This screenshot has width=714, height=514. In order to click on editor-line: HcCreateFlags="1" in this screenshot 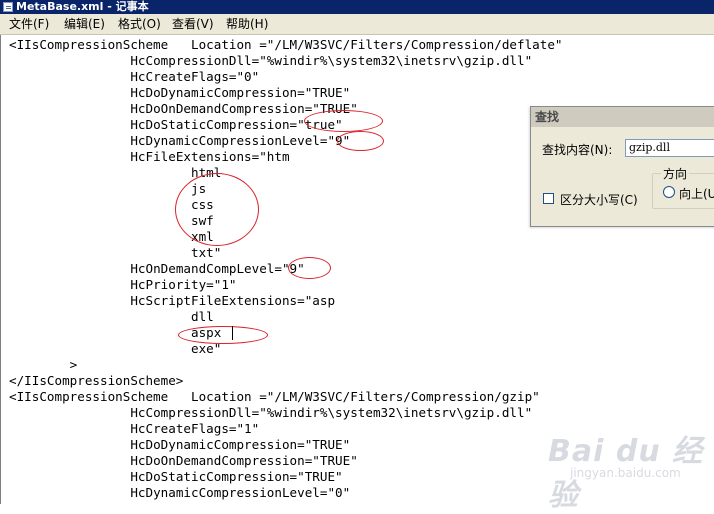, I will do `click(134, 428)`.